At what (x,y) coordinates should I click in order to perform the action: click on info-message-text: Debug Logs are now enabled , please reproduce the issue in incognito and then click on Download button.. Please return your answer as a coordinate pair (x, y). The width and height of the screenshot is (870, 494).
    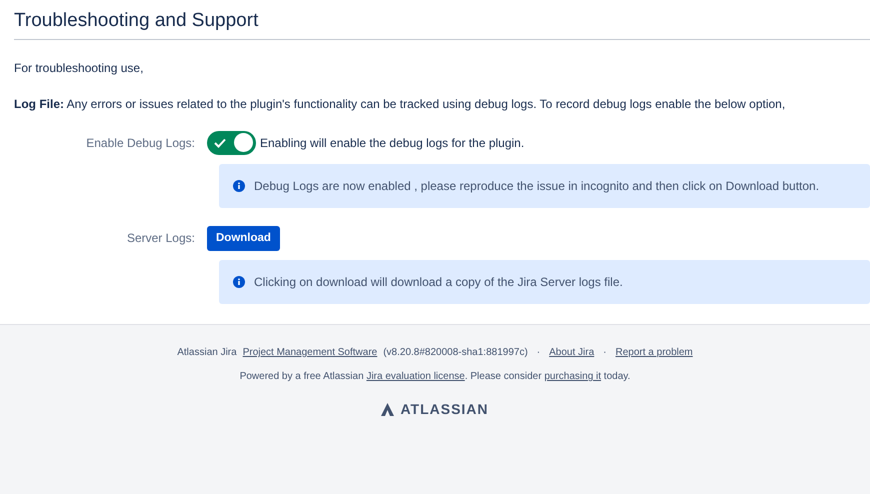
    Looking at the image, I should click on (537, 186).